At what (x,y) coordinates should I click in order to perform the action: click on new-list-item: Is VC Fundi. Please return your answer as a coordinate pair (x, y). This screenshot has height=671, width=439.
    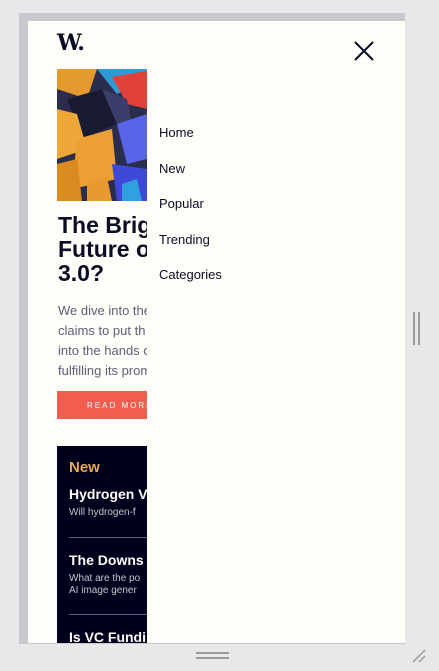
    Looking at the image, I should click on (108, 636).